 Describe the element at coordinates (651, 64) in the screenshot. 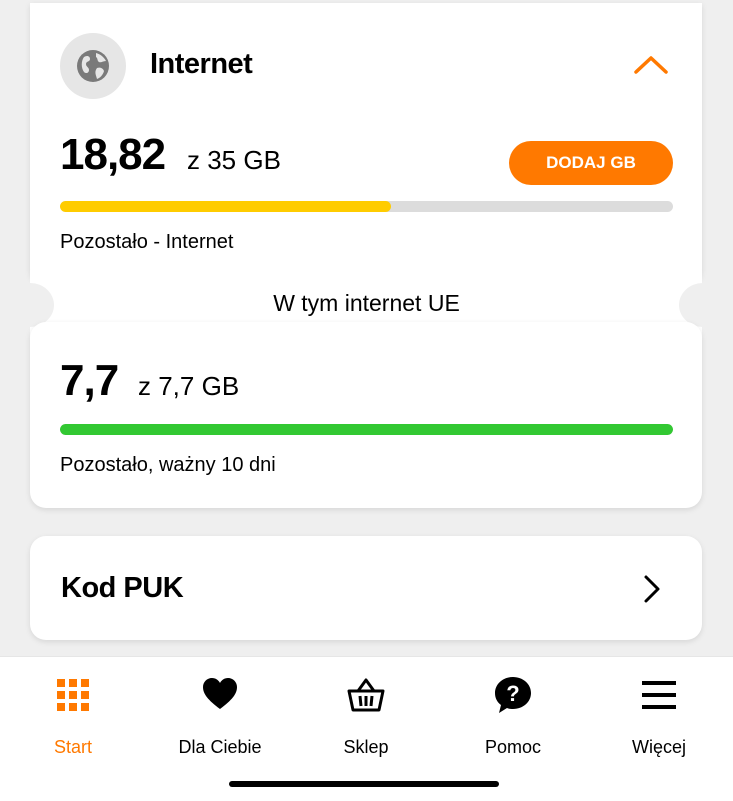

I see `chevron-up-icon` at that location.